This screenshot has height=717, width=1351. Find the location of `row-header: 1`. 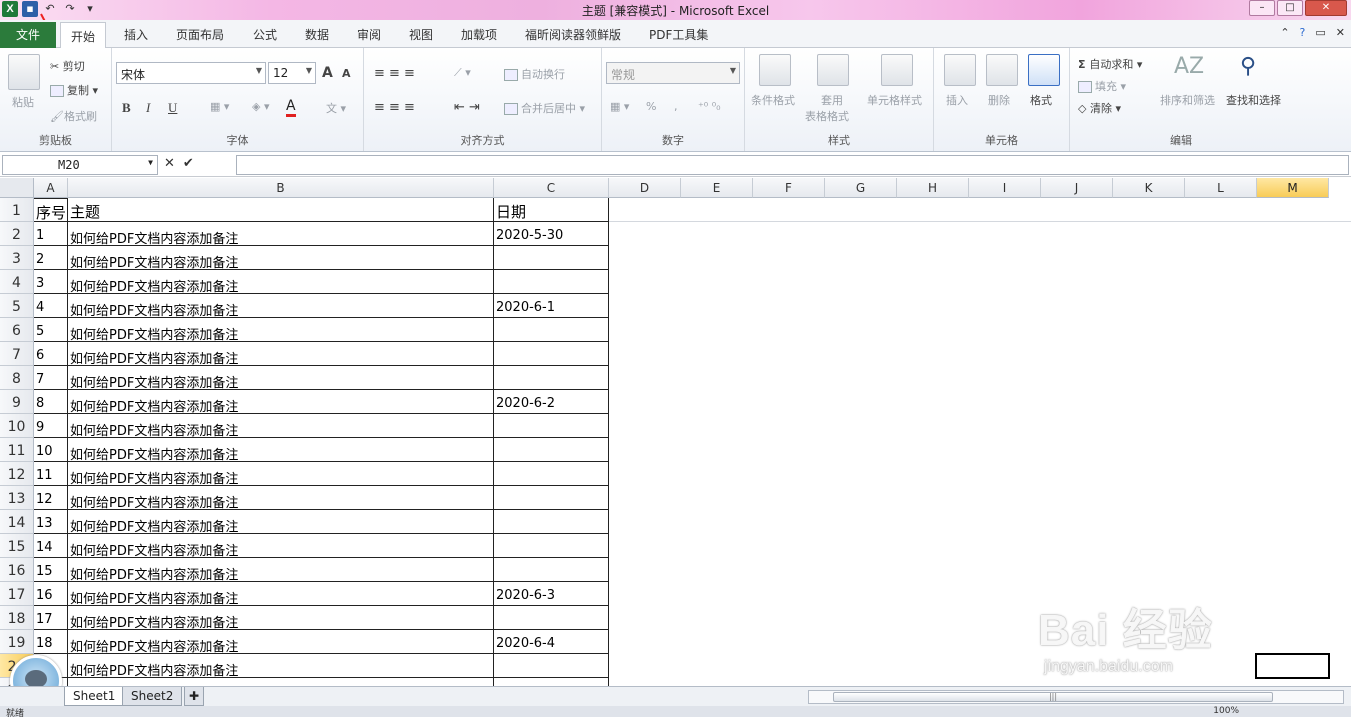

row-header: 1 is located at coordinates (17, 210).